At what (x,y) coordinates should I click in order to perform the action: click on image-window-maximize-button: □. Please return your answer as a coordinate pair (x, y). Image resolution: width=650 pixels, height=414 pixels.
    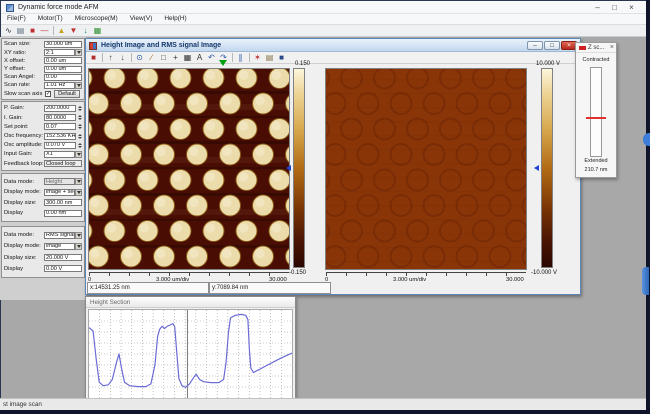
    Looking at the image, I should click on (552, 45).